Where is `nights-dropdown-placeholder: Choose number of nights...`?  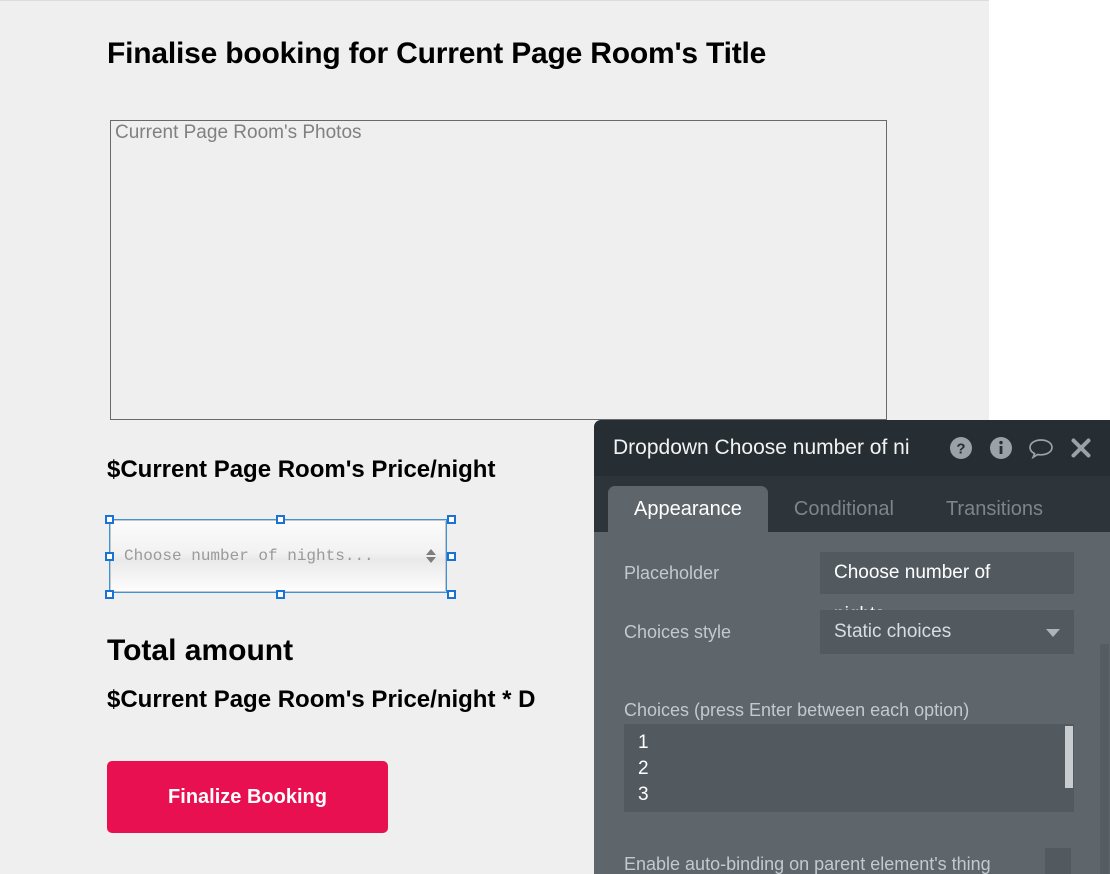
nights-dropdown-placeholder: Choose number of nights... is located at coordinates (249, 556).